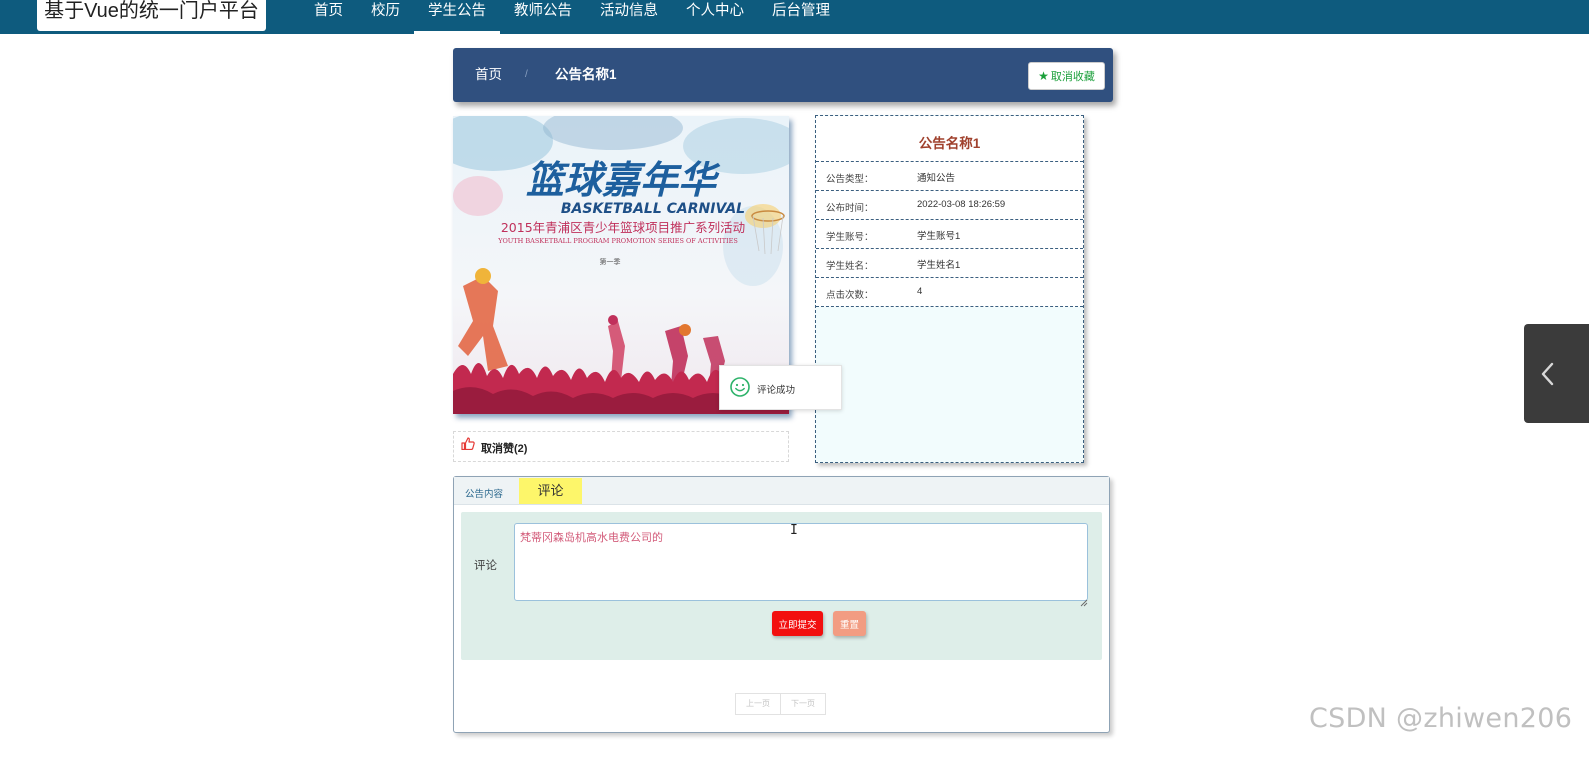  I want to click on info-value: 学生姓名1, so click(939, 265).